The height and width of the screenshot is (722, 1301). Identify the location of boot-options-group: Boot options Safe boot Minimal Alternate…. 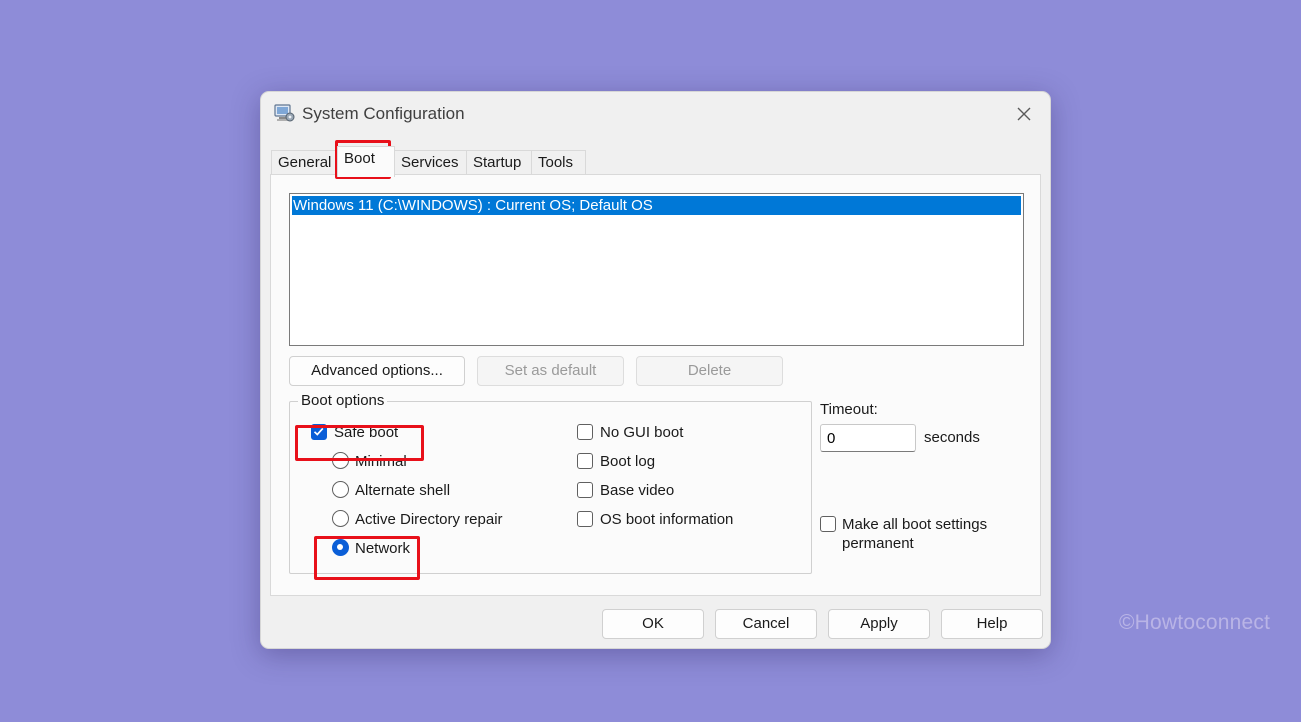
(550, 483).